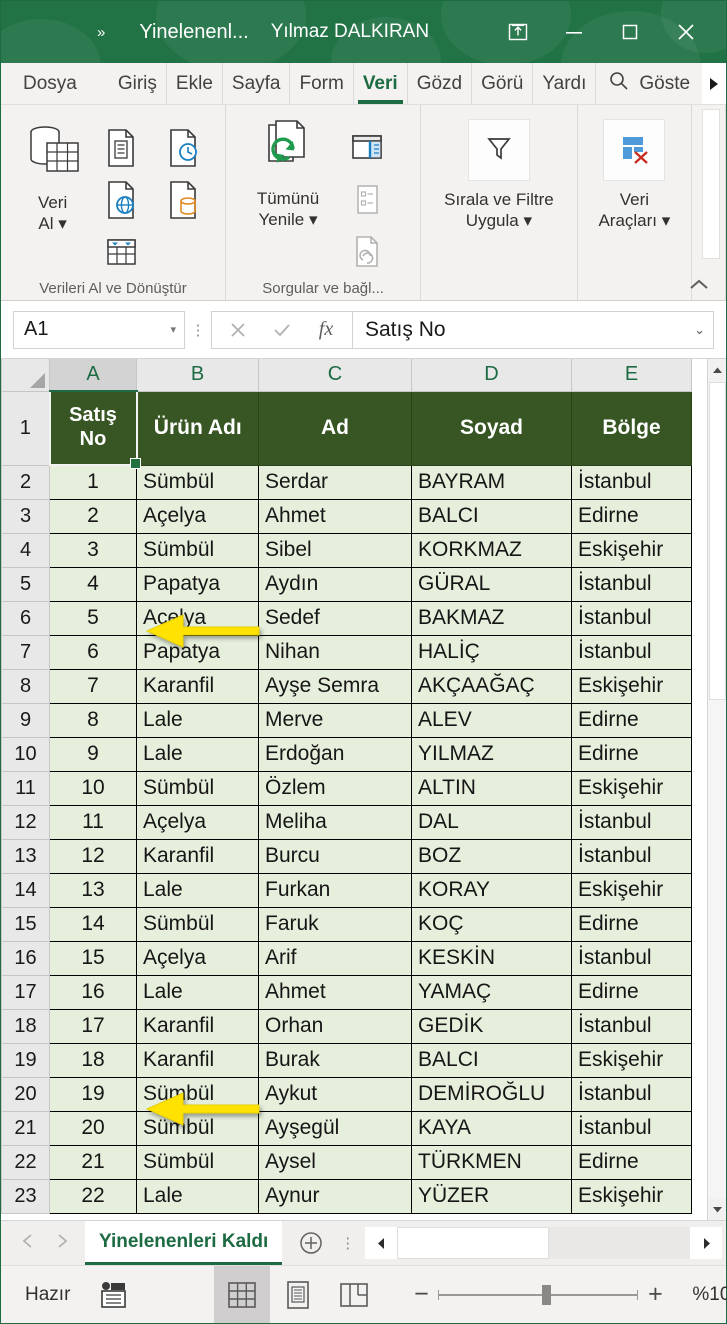 This screenshot has height=1324, width=727. Describe the element at coordinates (631, 890) in the screenshot. I see `cell-e14: Eskişehir` at that location.